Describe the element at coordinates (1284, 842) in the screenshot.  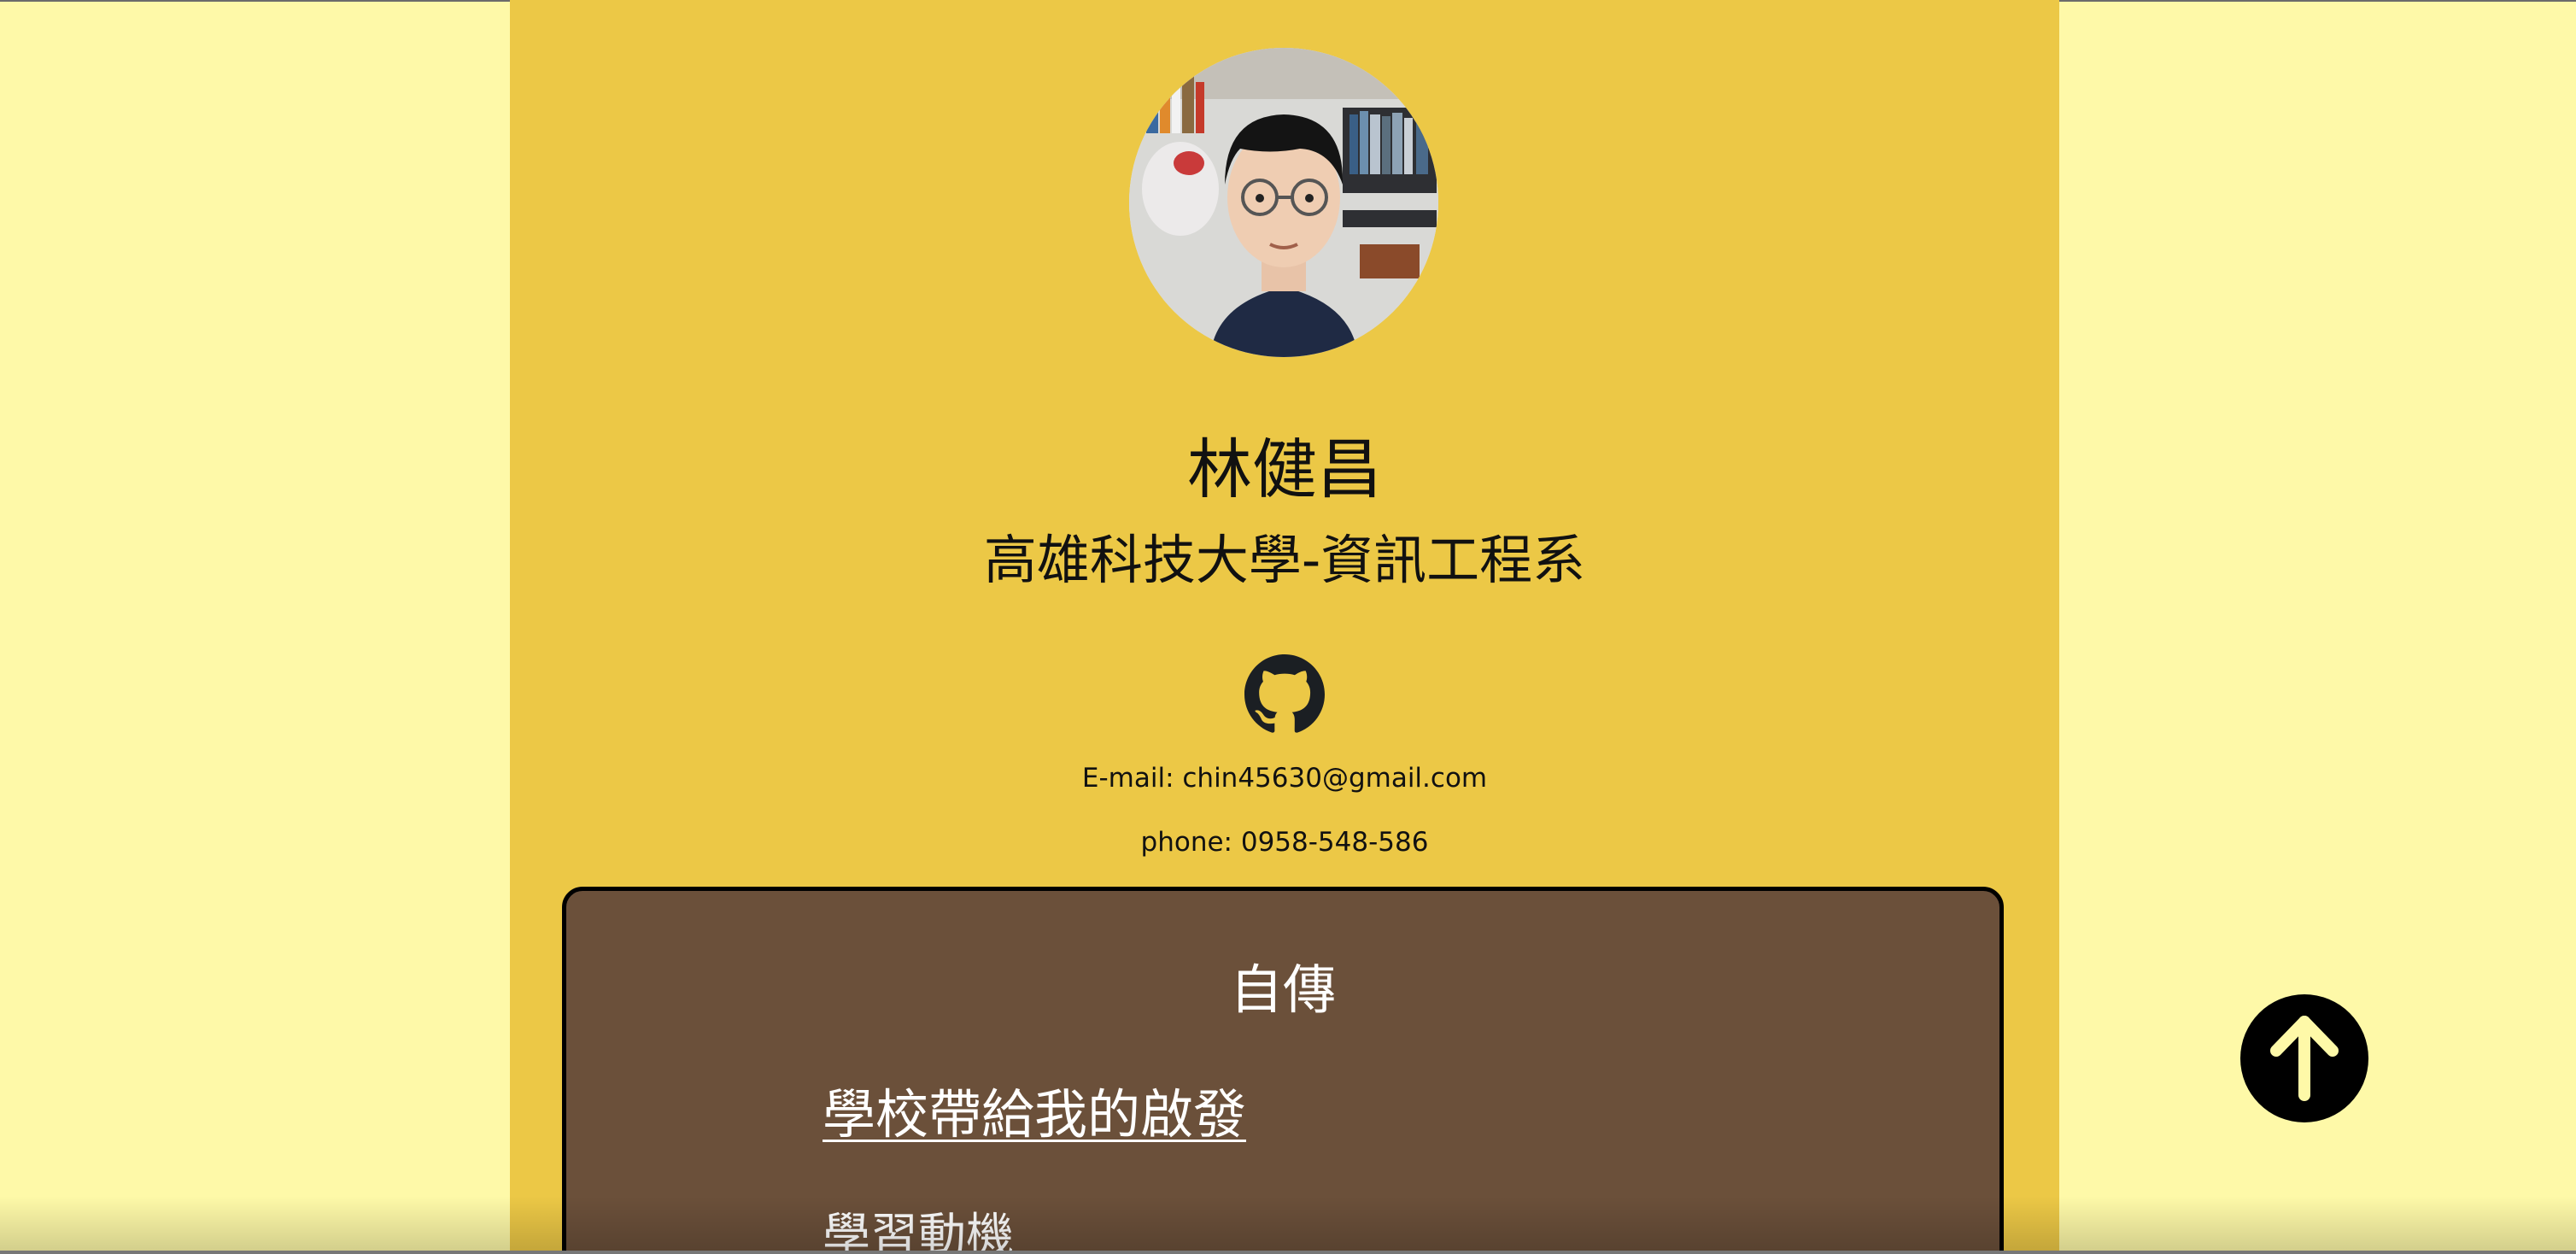
I see `phone-text: phone: 0958-548-586` at that location.